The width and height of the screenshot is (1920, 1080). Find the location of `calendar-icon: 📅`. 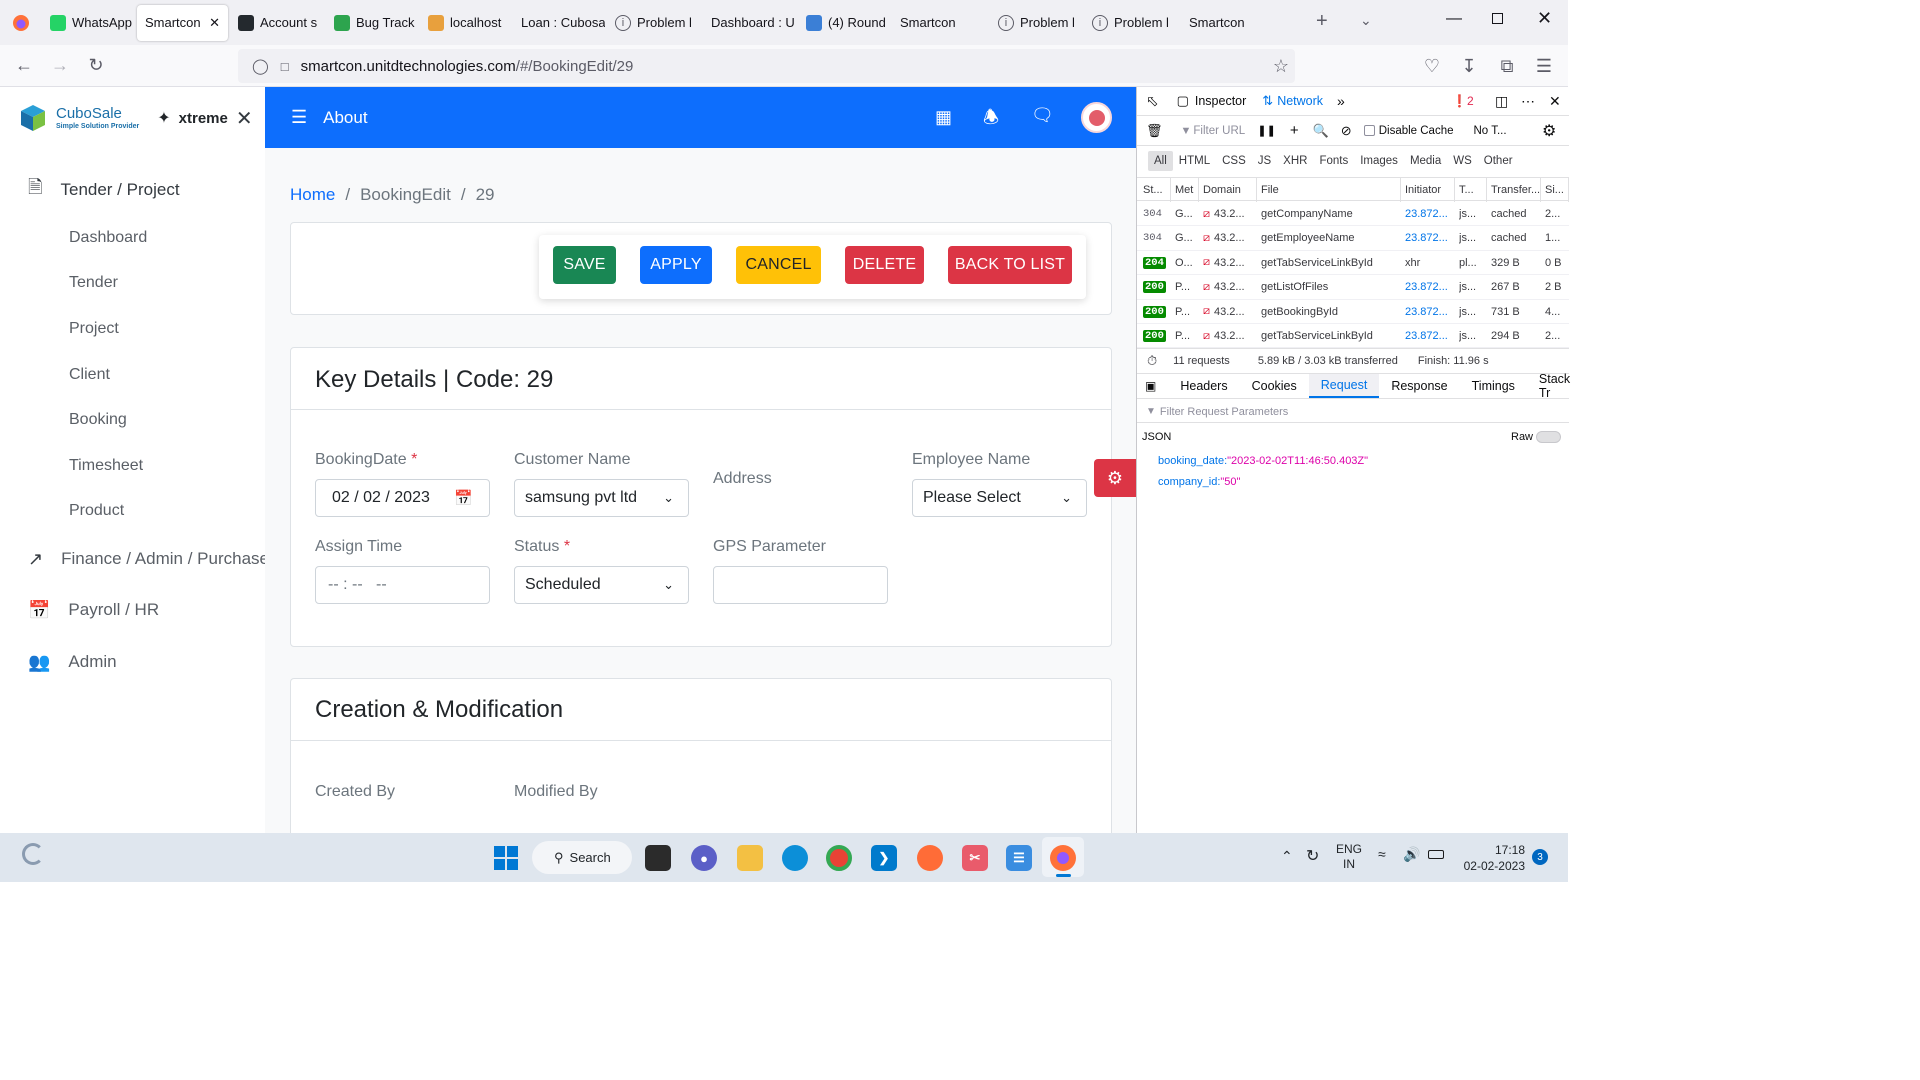

calendar-icon: 📅 is located at coordinates (463, 498).